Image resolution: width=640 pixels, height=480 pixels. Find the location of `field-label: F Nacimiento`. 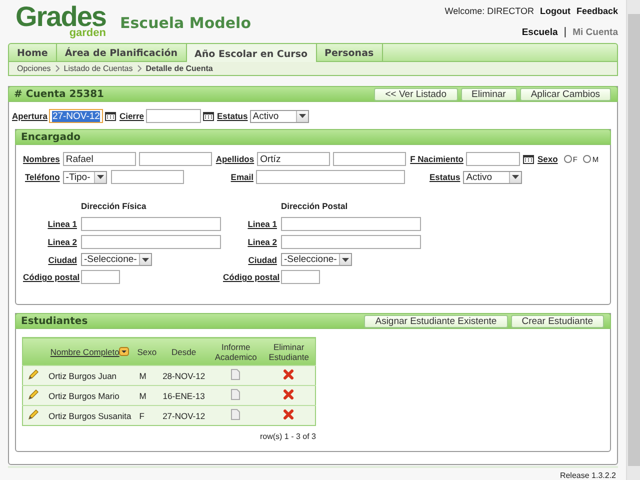

field-label: F Nacimiento is located at coordinates (437, 159).